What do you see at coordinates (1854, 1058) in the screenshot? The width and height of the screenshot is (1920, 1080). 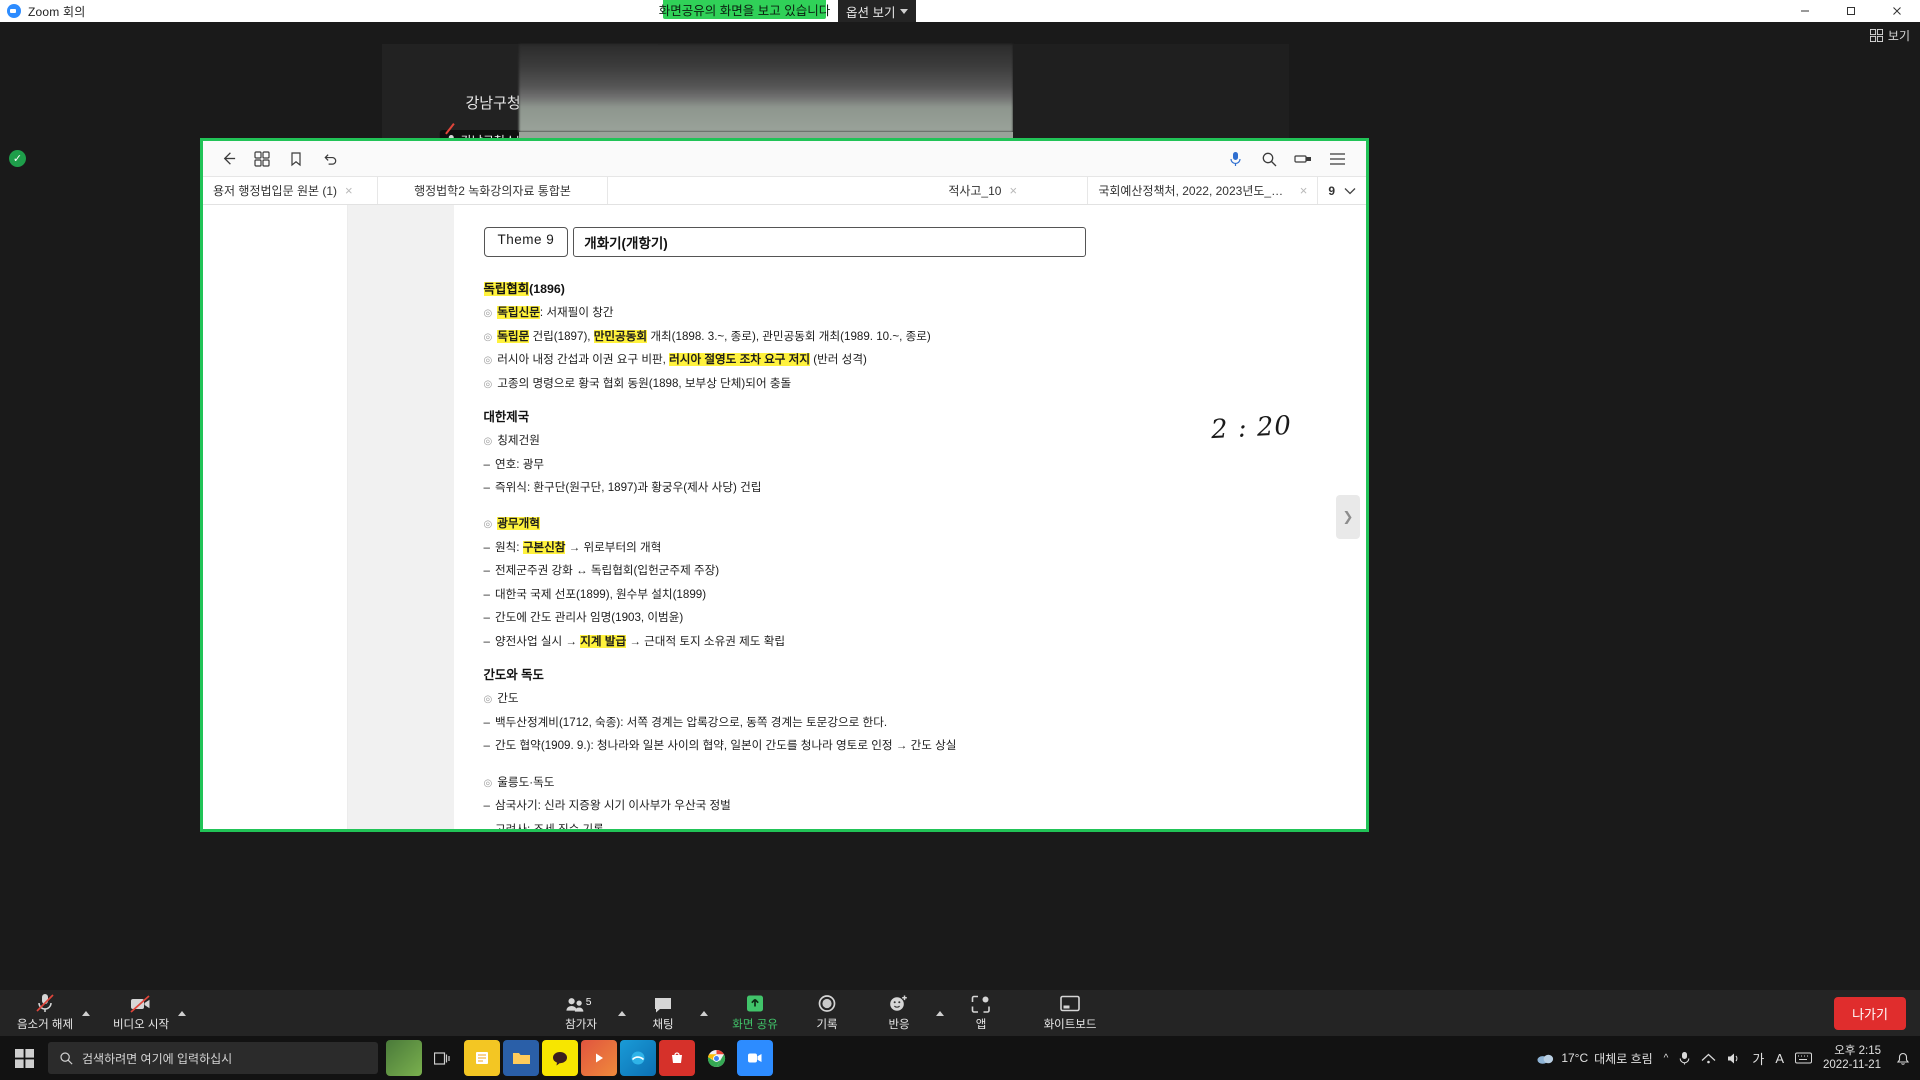 I see `taskbar-clock: 오후 2:15 2022-11-21` at bounding box center [1854, 1058].